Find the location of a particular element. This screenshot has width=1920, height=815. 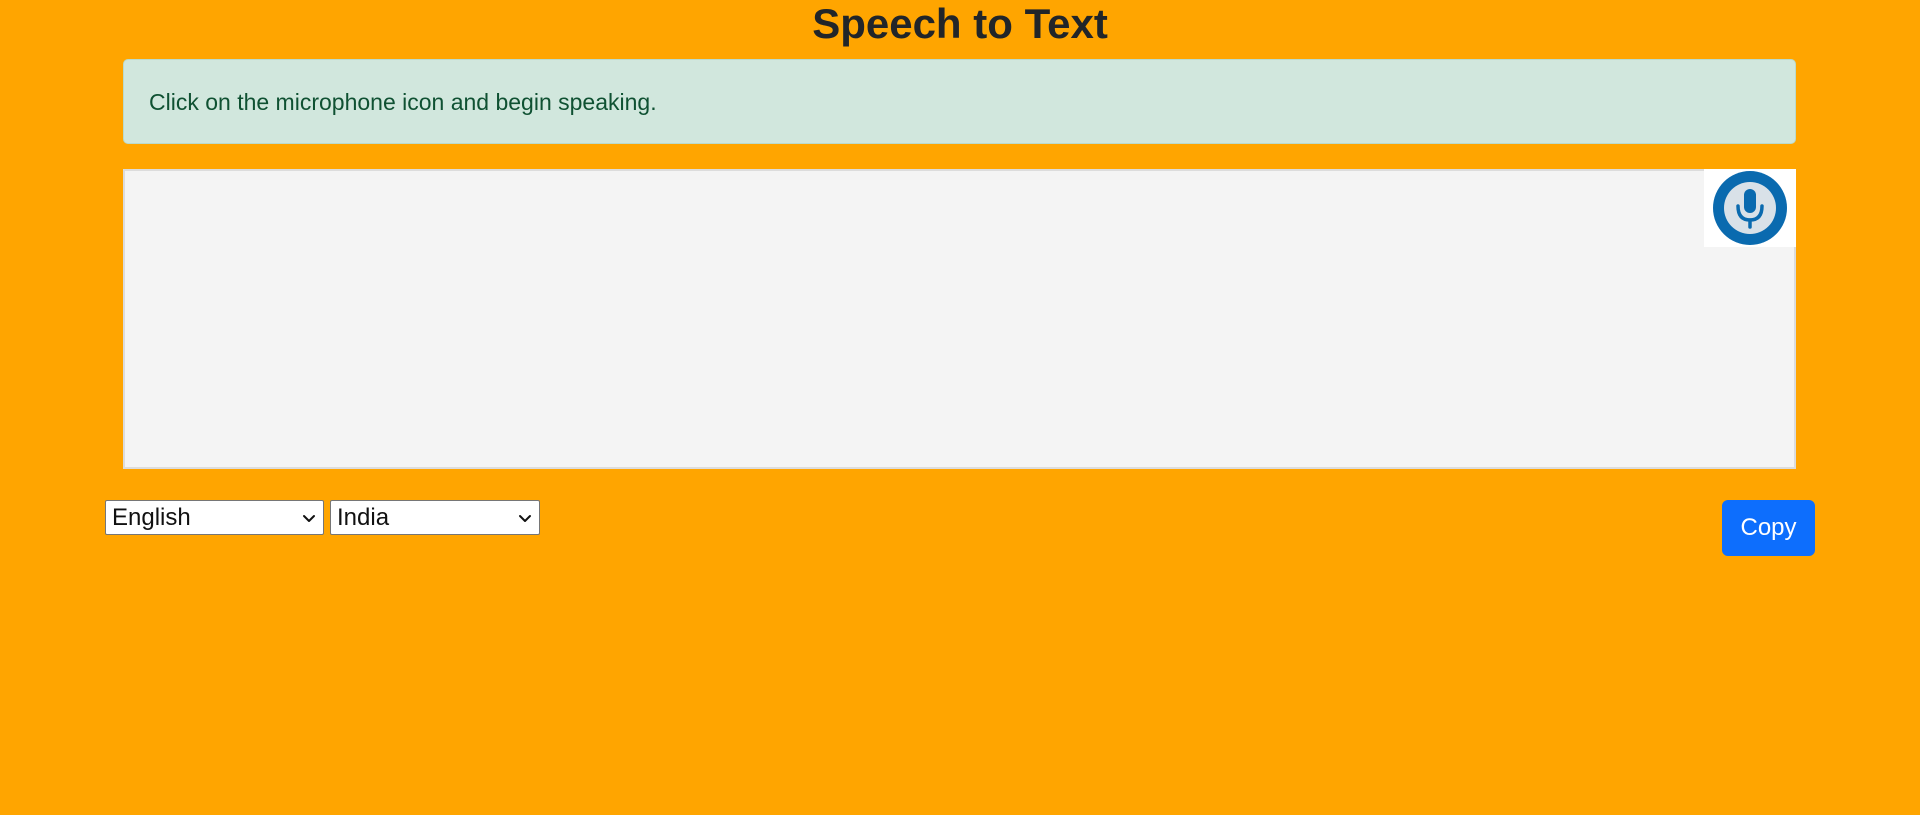

microphone-button is located at coordinates (1750, 208).